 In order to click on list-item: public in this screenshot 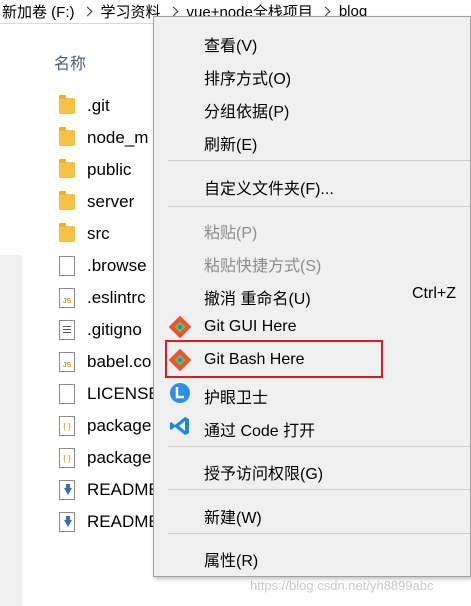, I will do `click(94, 170)`.